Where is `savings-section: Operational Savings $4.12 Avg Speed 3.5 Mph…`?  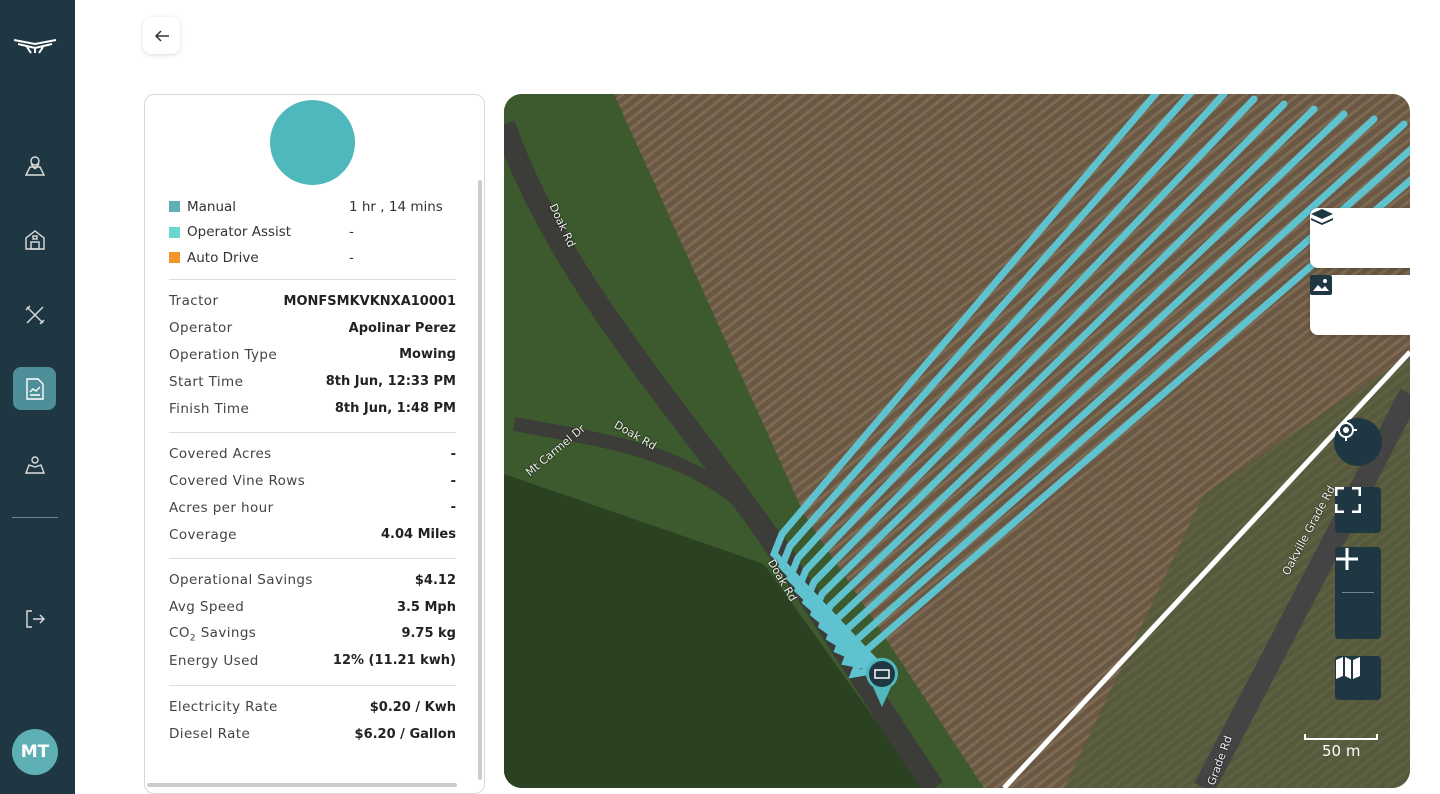
savings-section: Operational Savings $4.12 Avg Speed 3.5 Mph… is located at coordinates (312, 616).